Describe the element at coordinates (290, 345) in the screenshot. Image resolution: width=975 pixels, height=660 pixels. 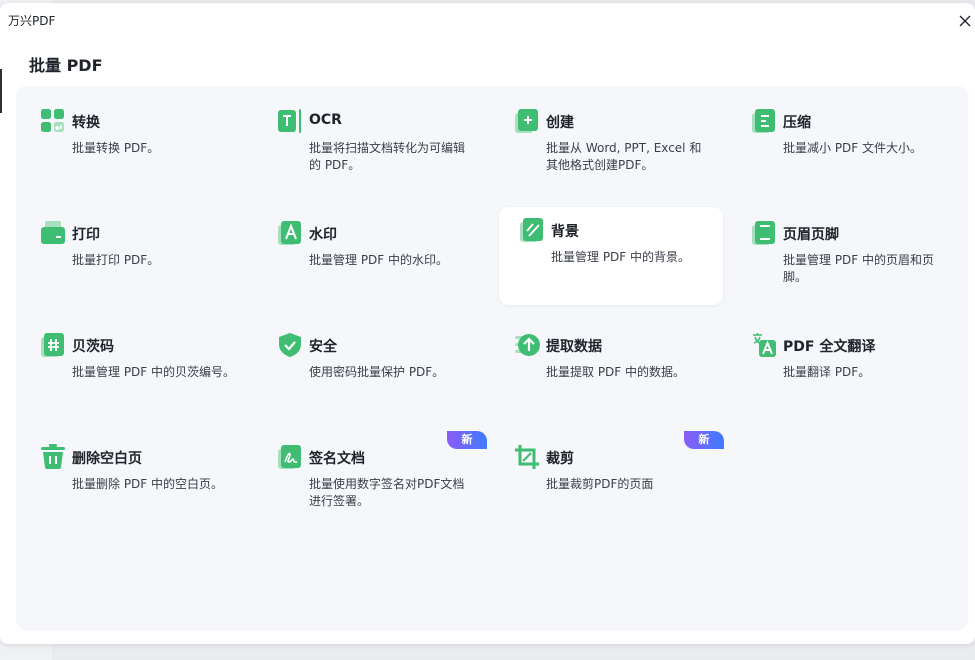
I see `shield-icon` at that location.